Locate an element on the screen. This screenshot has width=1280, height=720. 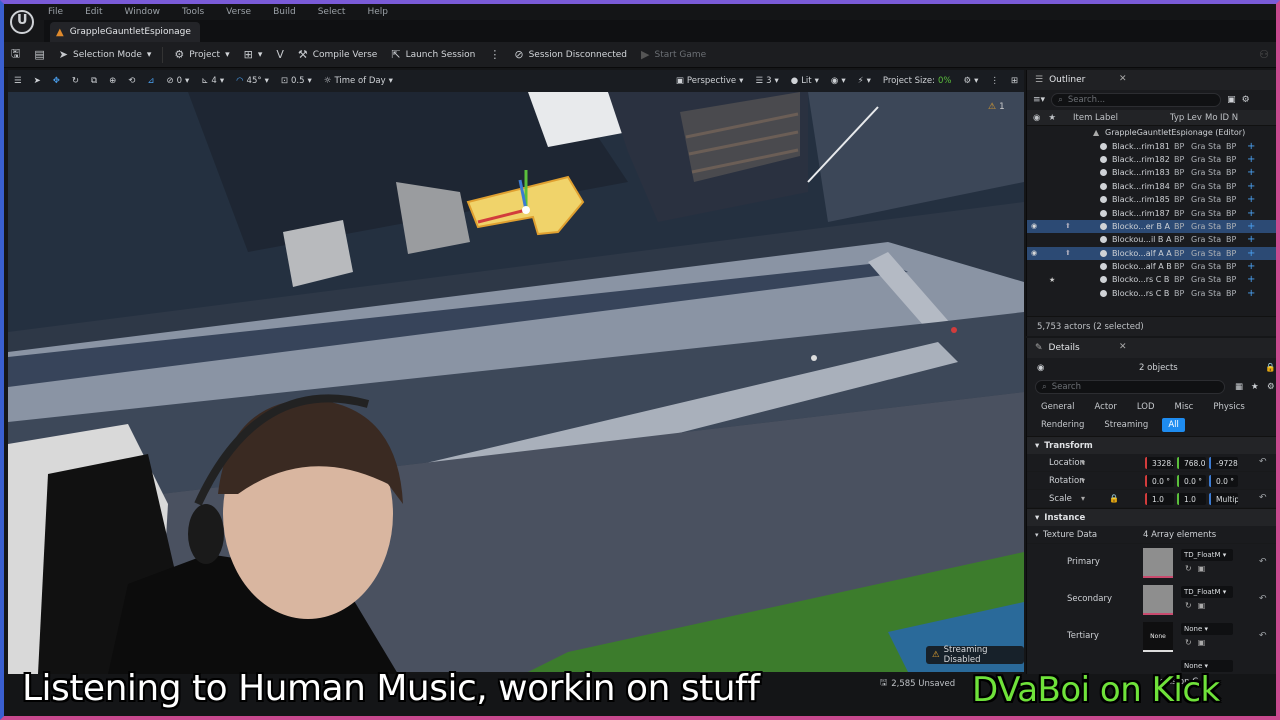
outliner-row: Black...rim184 BP Gra Sta BP + is located at coordinates (1151, 186).